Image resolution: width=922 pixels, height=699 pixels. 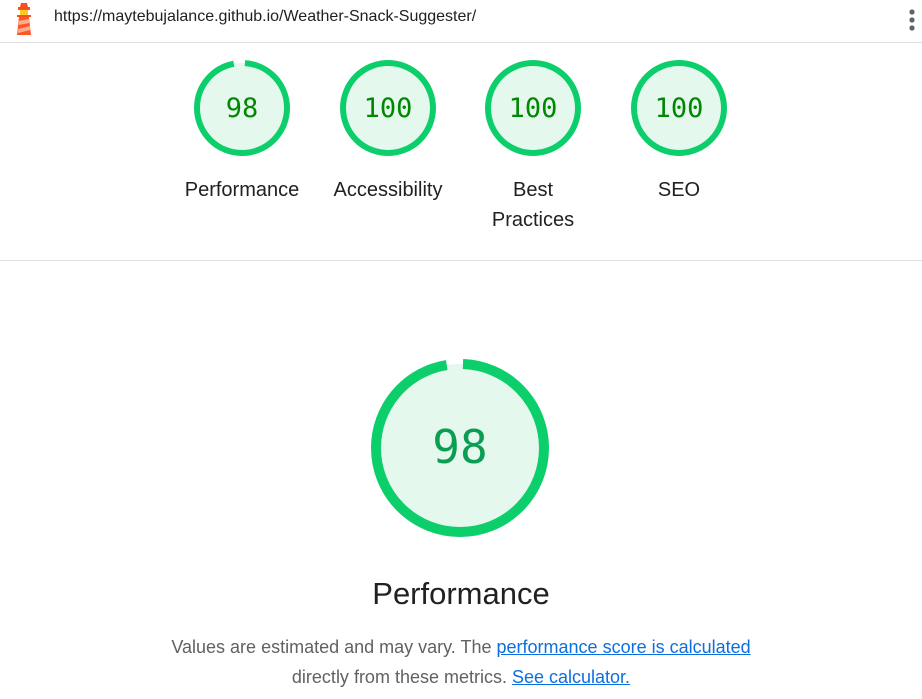 What do you see at coordinates (401, 677) in the screenshot?
I see `desc-text: directly from these metrics.` at bounding box center [401, 677].